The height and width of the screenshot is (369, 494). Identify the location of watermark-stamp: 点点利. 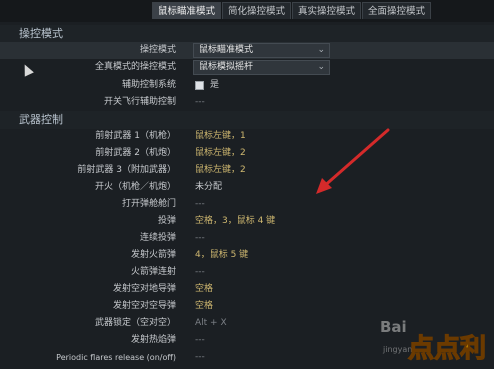
(446, 348).